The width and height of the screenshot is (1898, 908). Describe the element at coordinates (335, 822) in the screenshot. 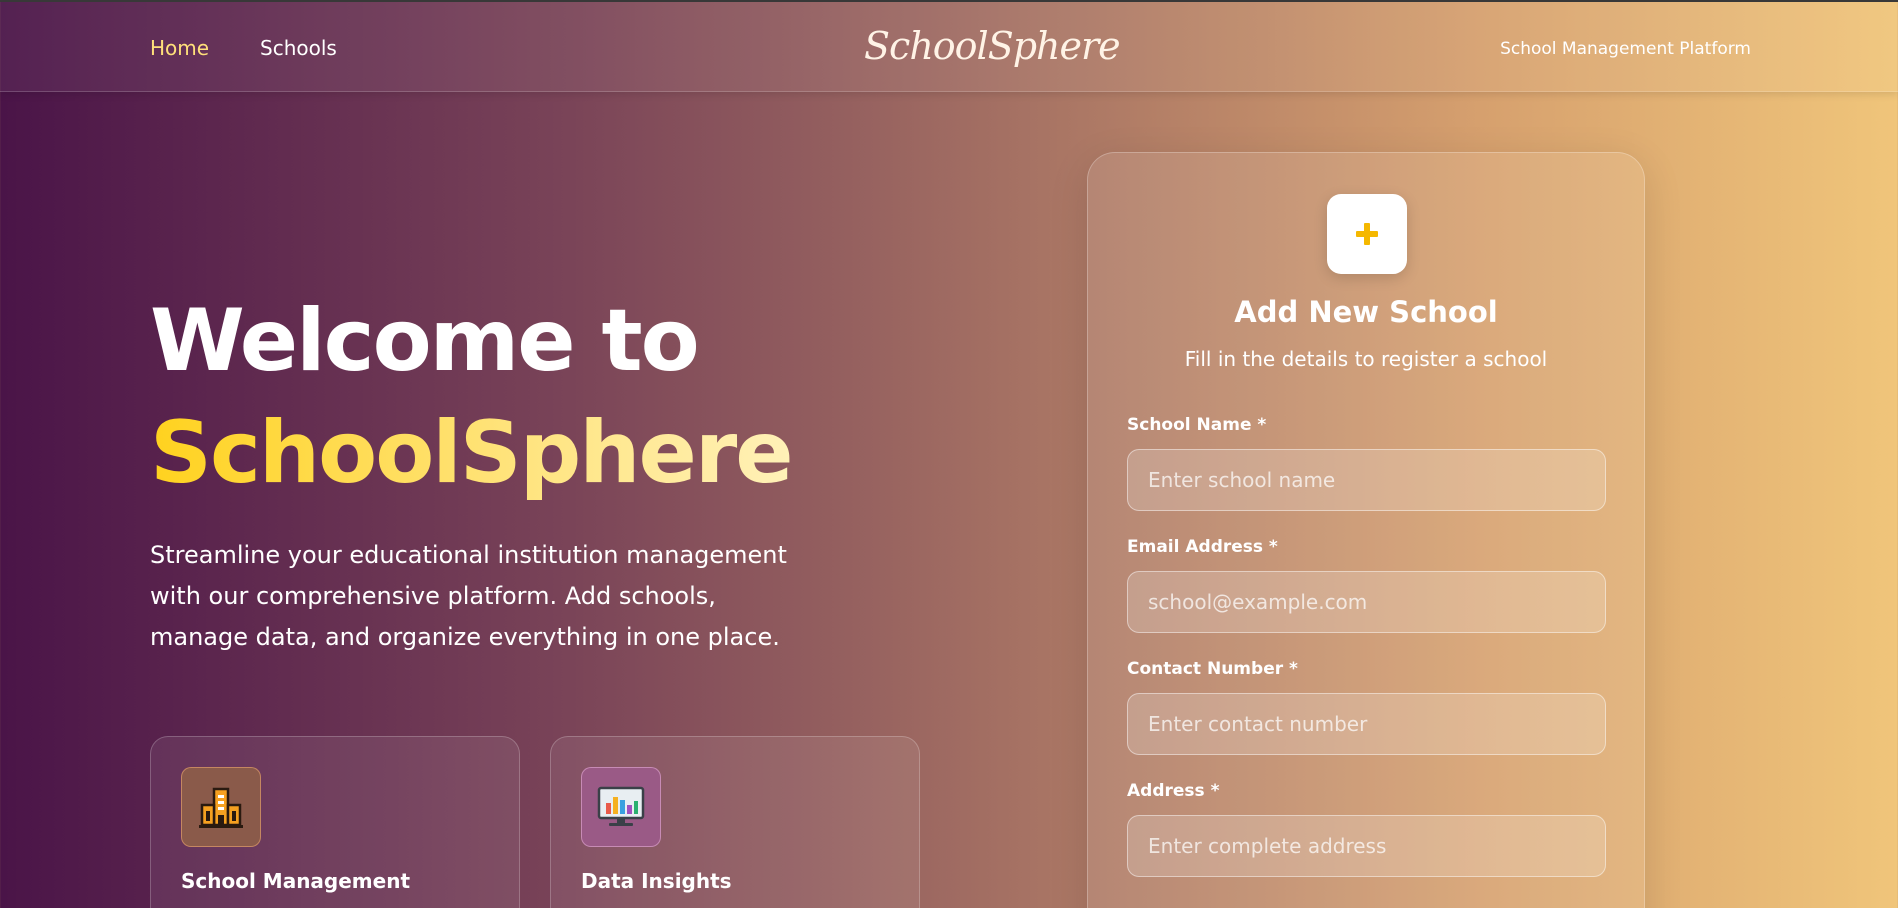

I see `feature-card-school-management: School Management` at that location.